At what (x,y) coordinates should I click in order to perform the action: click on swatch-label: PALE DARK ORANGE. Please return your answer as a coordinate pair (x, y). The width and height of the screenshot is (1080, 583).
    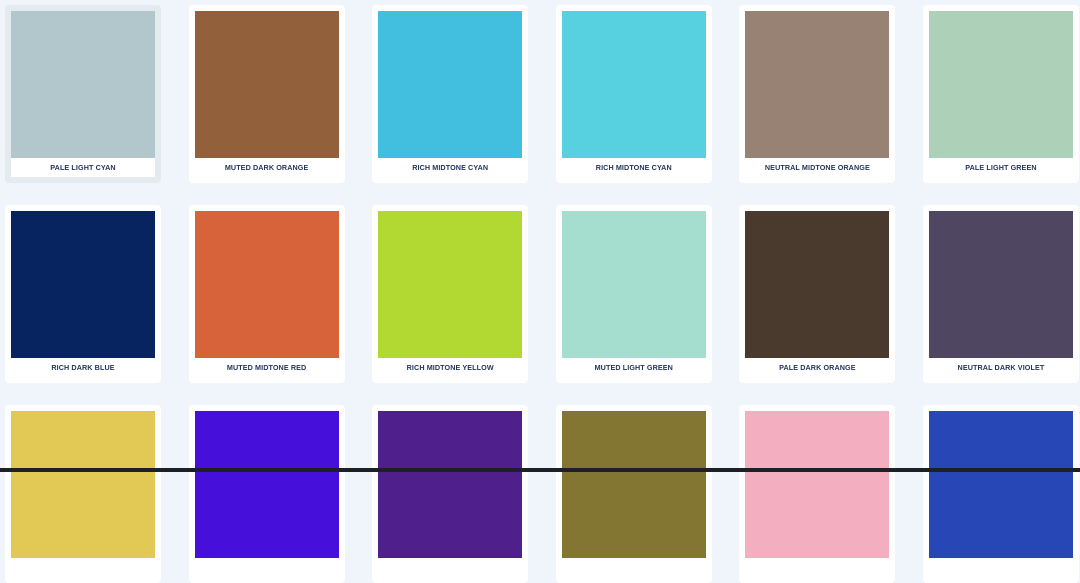
    Looking at the image, I should click on (817, 367).